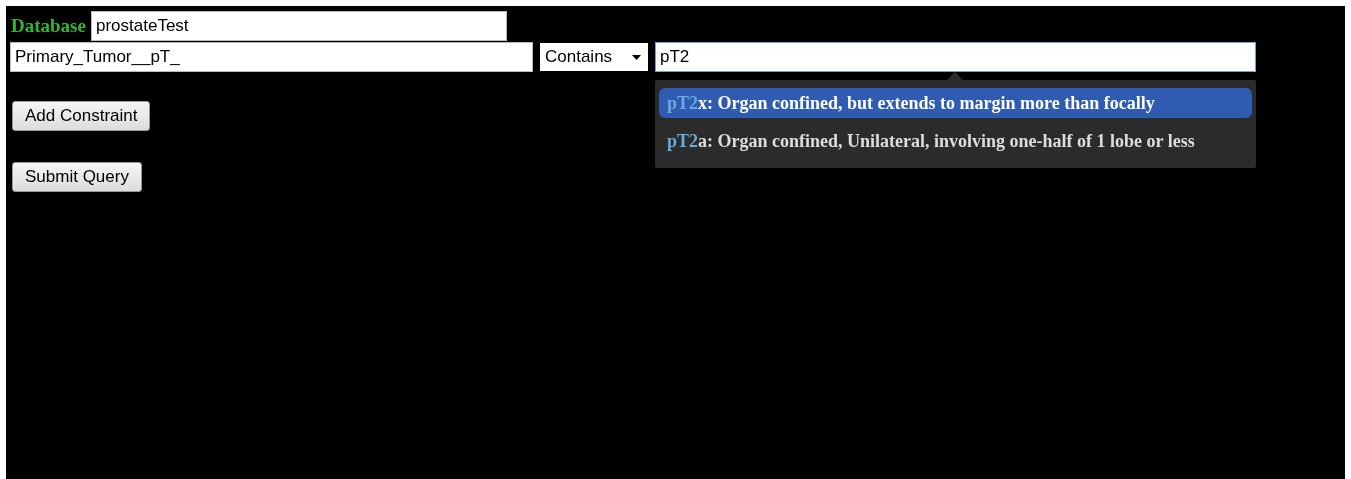  Describe the element at coordinates (955, 141) in the screenshot. I see `suggestion-item: pT2a: Organ confined, Unilateral, involving one-half of 1 lobe or less` at that location.